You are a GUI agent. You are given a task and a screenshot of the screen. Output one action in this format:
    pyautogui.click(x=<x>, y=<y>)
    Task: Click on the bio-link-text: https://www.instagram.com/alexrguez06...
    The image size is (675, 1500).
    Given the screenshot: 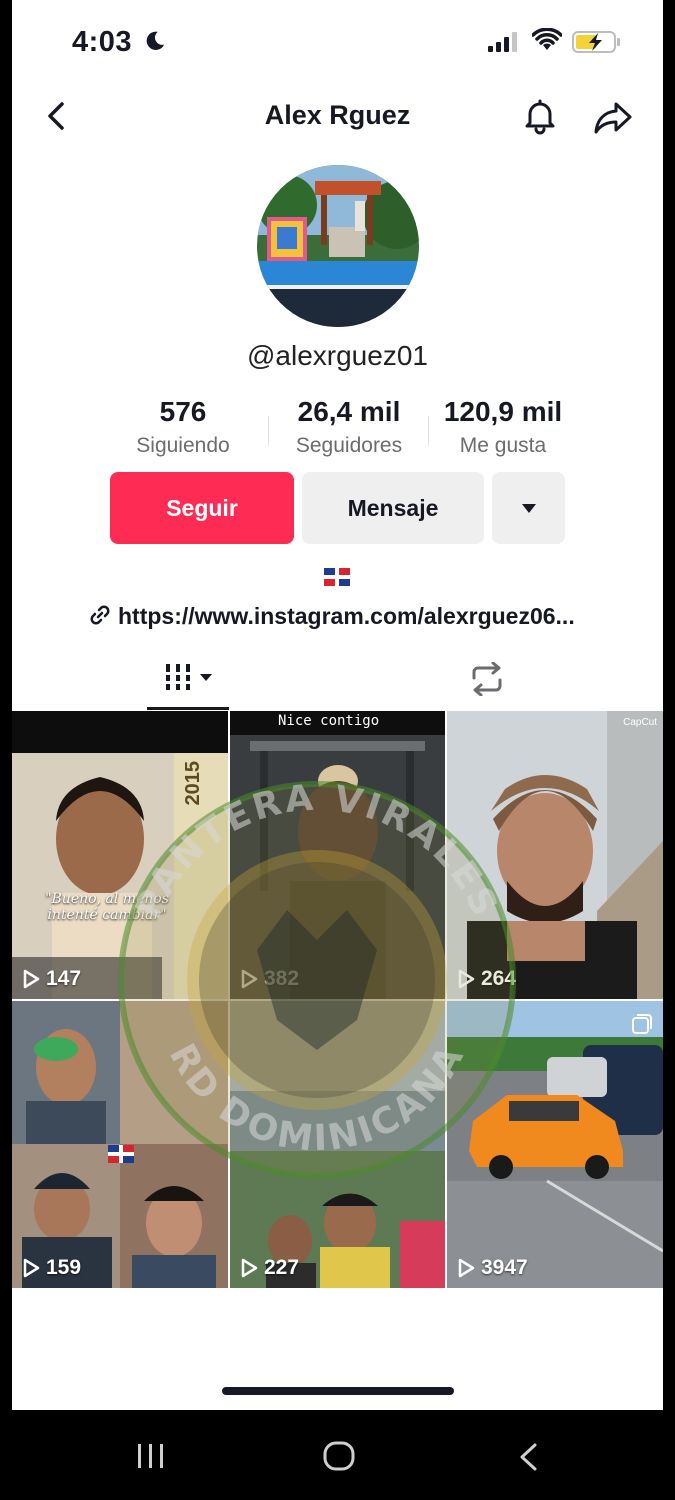 What is the action you would take?
    pyautogui.click(x=346, y=616)
    